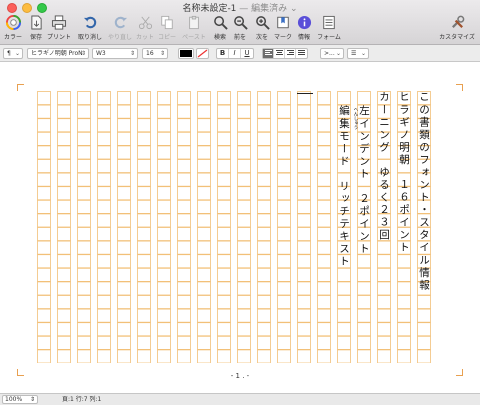 Image resolution: width=480 pixels, height=405 pixels. I want to click on form-button: フォーム, so click(329, 29).